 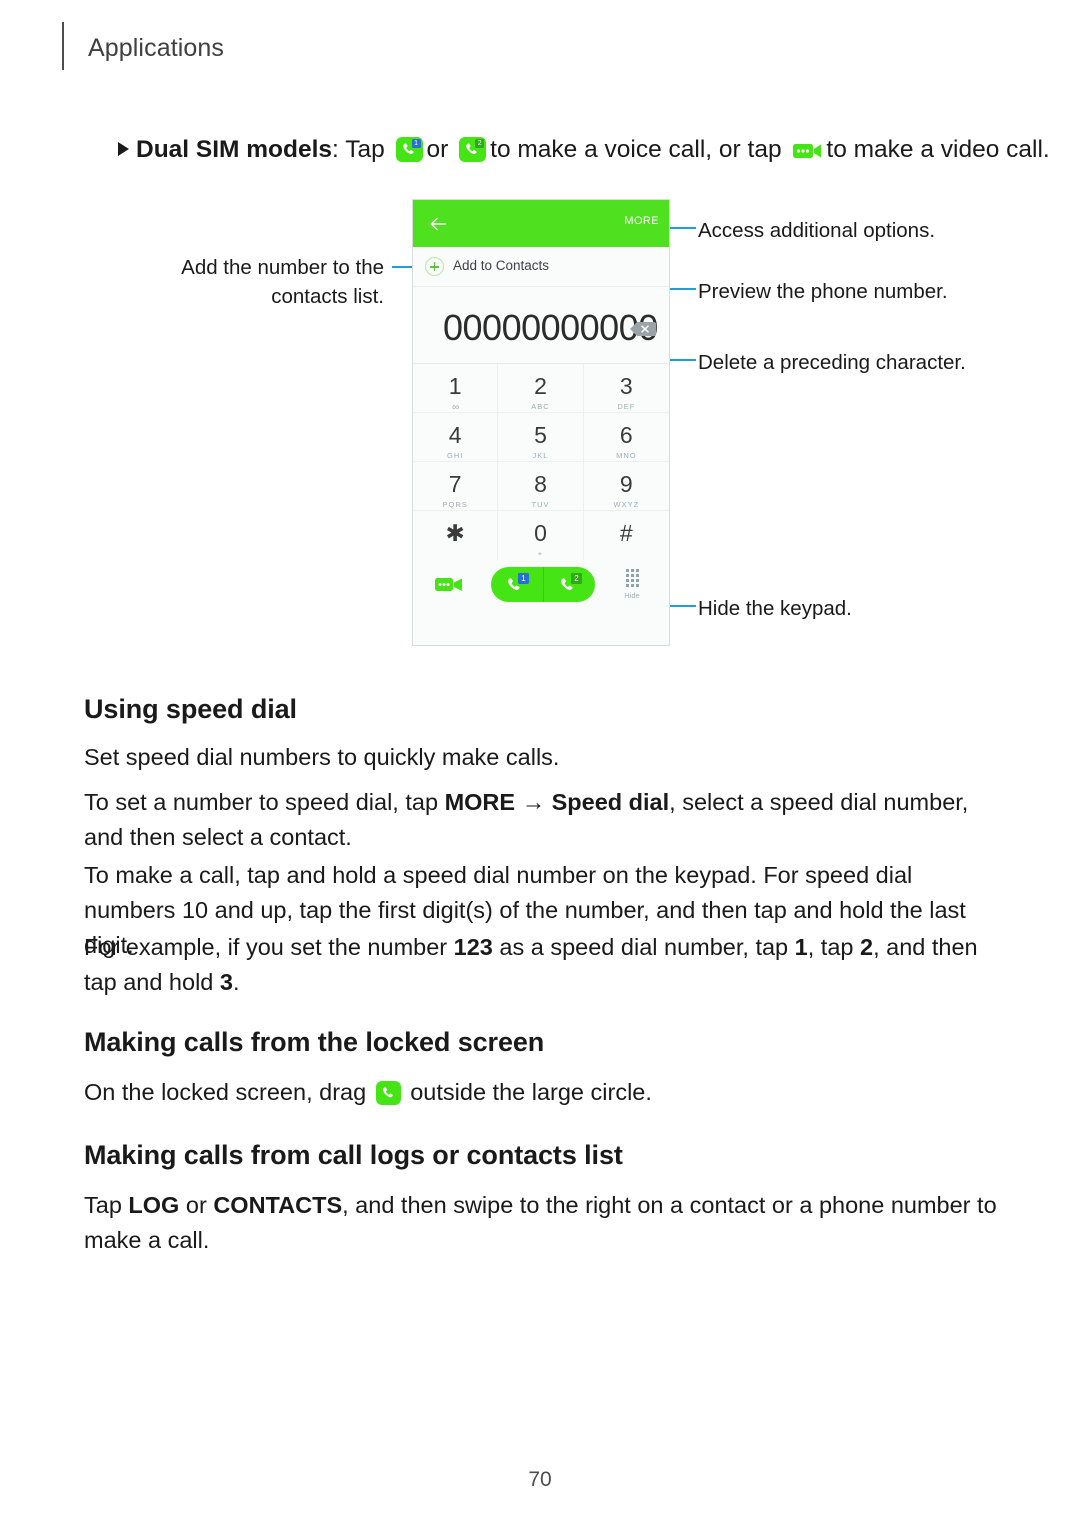 I want to click on more-keyword: MORE, so click(x=480, y=802).